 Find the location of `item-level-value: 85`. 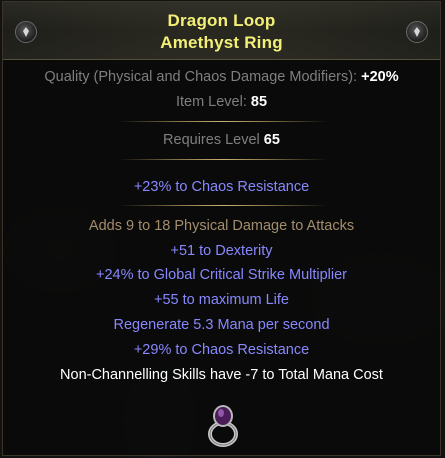

item-level-value: 85 is located at coordinates (259, 102).